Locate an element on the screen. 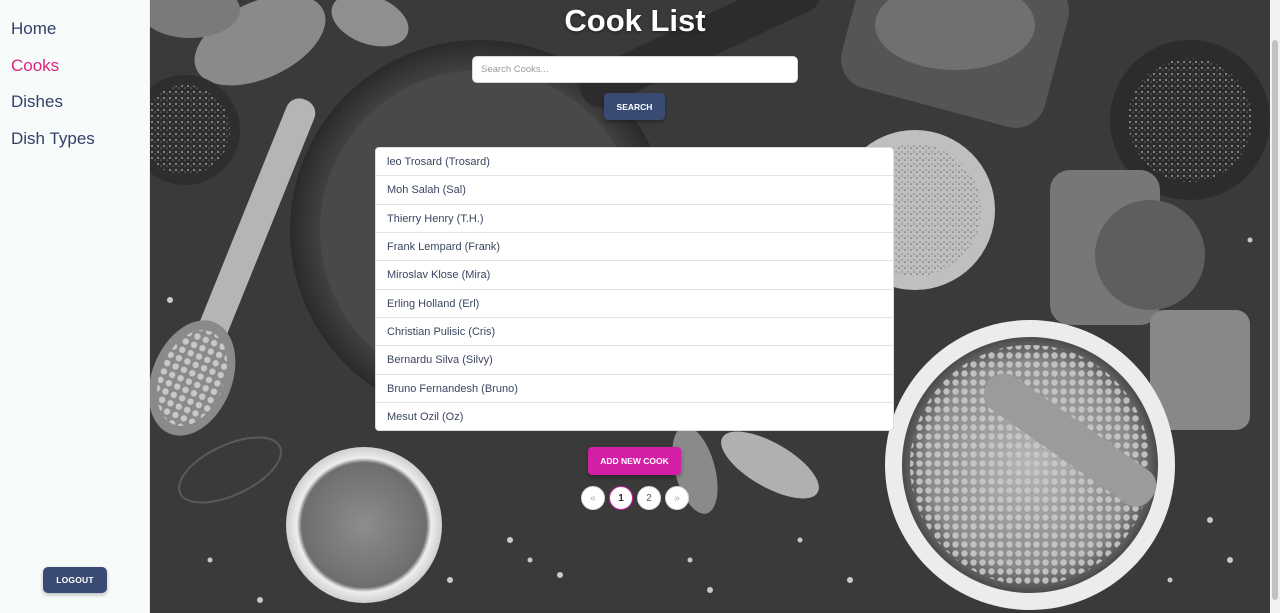 This screenshot has height=613, width=1280. logout-button: LOGOUT is located at coordinates (75, 580).